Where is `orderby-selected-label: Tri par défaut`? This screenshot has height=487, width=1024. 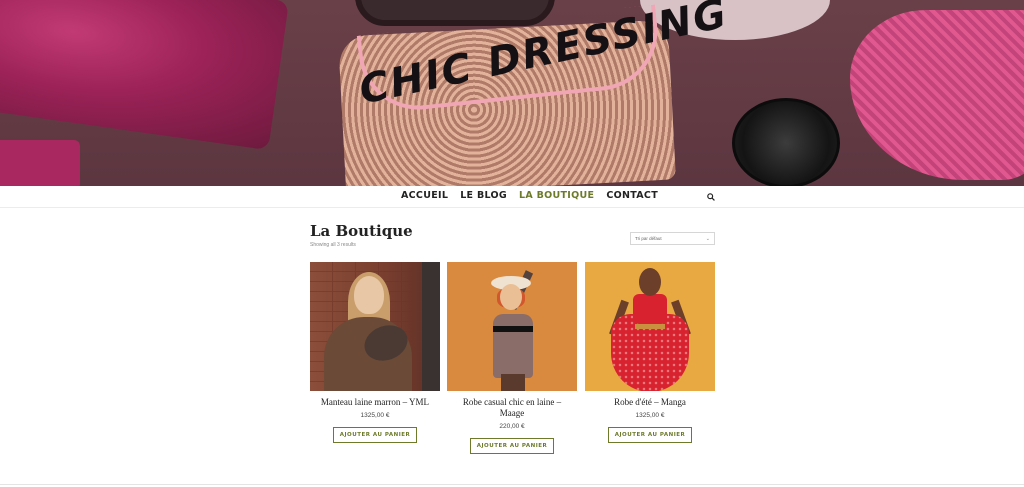 orderby-selected-label: Tri par défaut is located at coordinates (648, 238).